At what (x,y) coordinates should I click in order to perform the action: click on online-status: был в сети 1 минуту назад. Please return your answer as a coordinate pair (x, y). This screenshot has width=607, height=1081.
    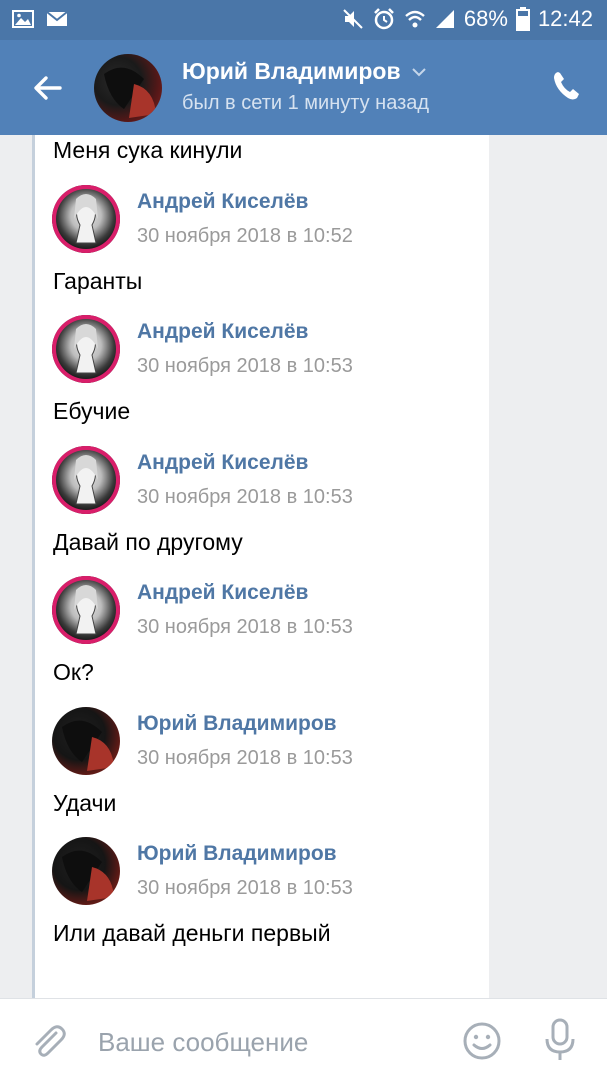
    Looking at the image, I should click on (306, 103).